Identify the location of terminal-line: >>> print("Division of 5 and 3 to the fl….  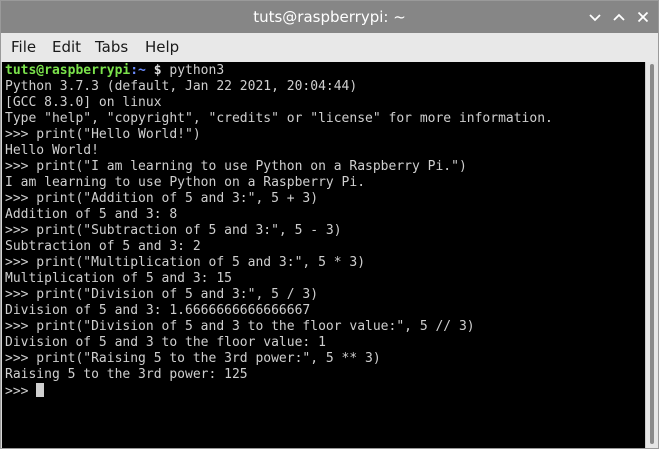
(240, 326).